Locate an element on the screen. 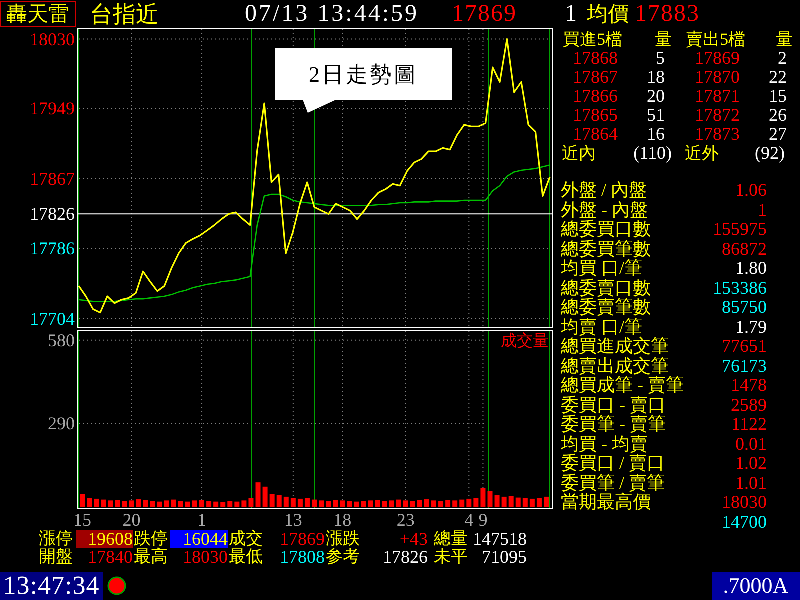 The image size is (800, 600). stat-label: 委買口 / 賣口 is located at coordinates (613, 464).